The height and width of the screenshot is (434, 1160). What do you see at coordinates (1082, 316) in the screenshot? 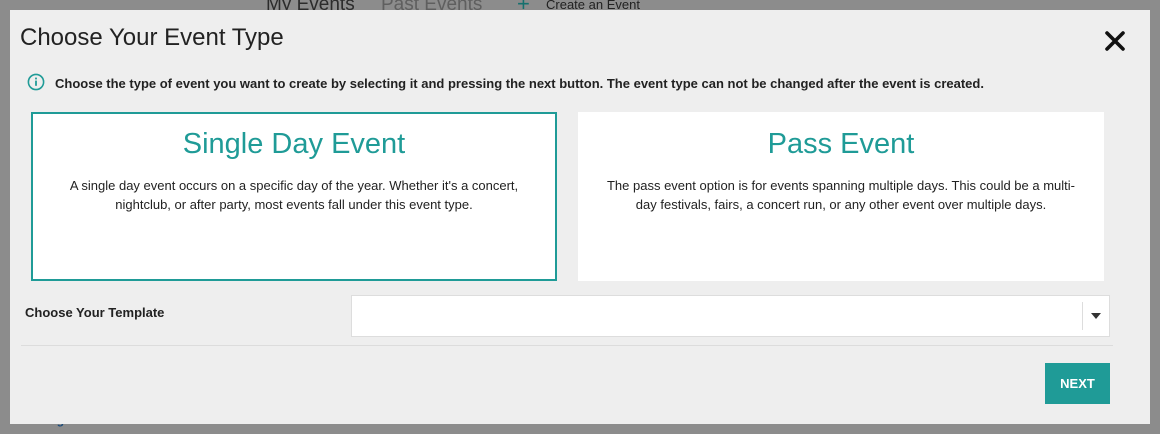
I see `select-divider` at bounding box center [1082, 316].